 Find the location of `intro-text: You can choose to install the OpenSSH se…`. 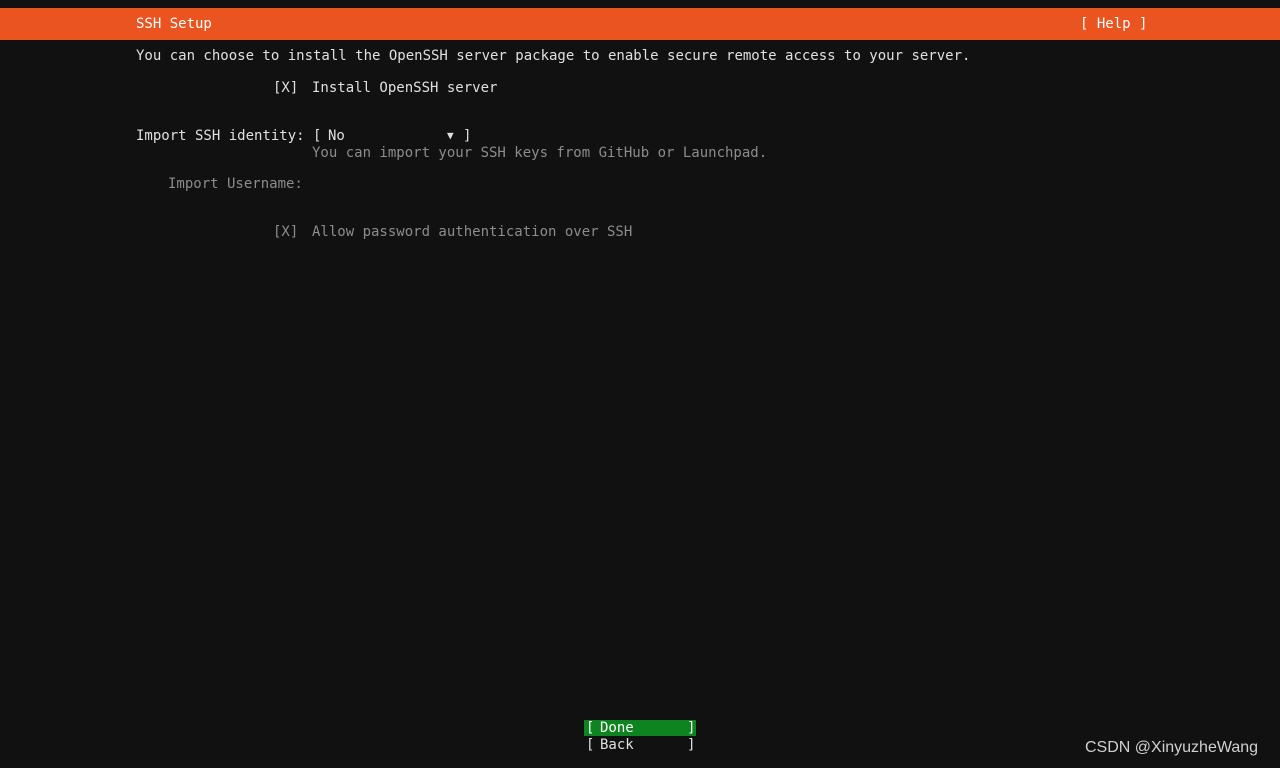

intro-text: You can choose to install the OpenSSH se… is located at coordinates (553, 56).